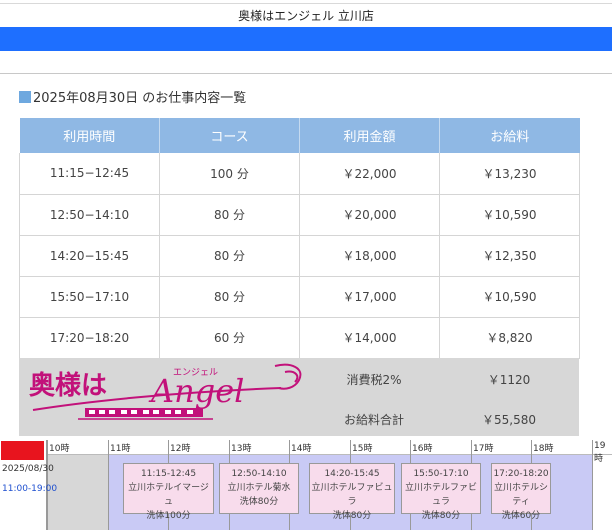  I want to click on booking-time: 14:20-15:45, so click(352, 474).